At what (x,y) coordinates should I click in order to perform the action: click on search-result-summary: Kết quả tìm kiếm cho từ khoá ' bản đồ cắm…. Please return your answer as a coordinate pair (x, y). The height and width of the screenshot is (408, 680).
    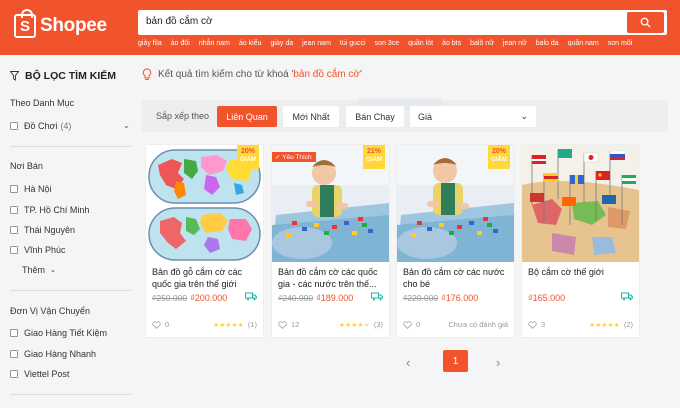
    Looking at the image, I should click on (252, 74).